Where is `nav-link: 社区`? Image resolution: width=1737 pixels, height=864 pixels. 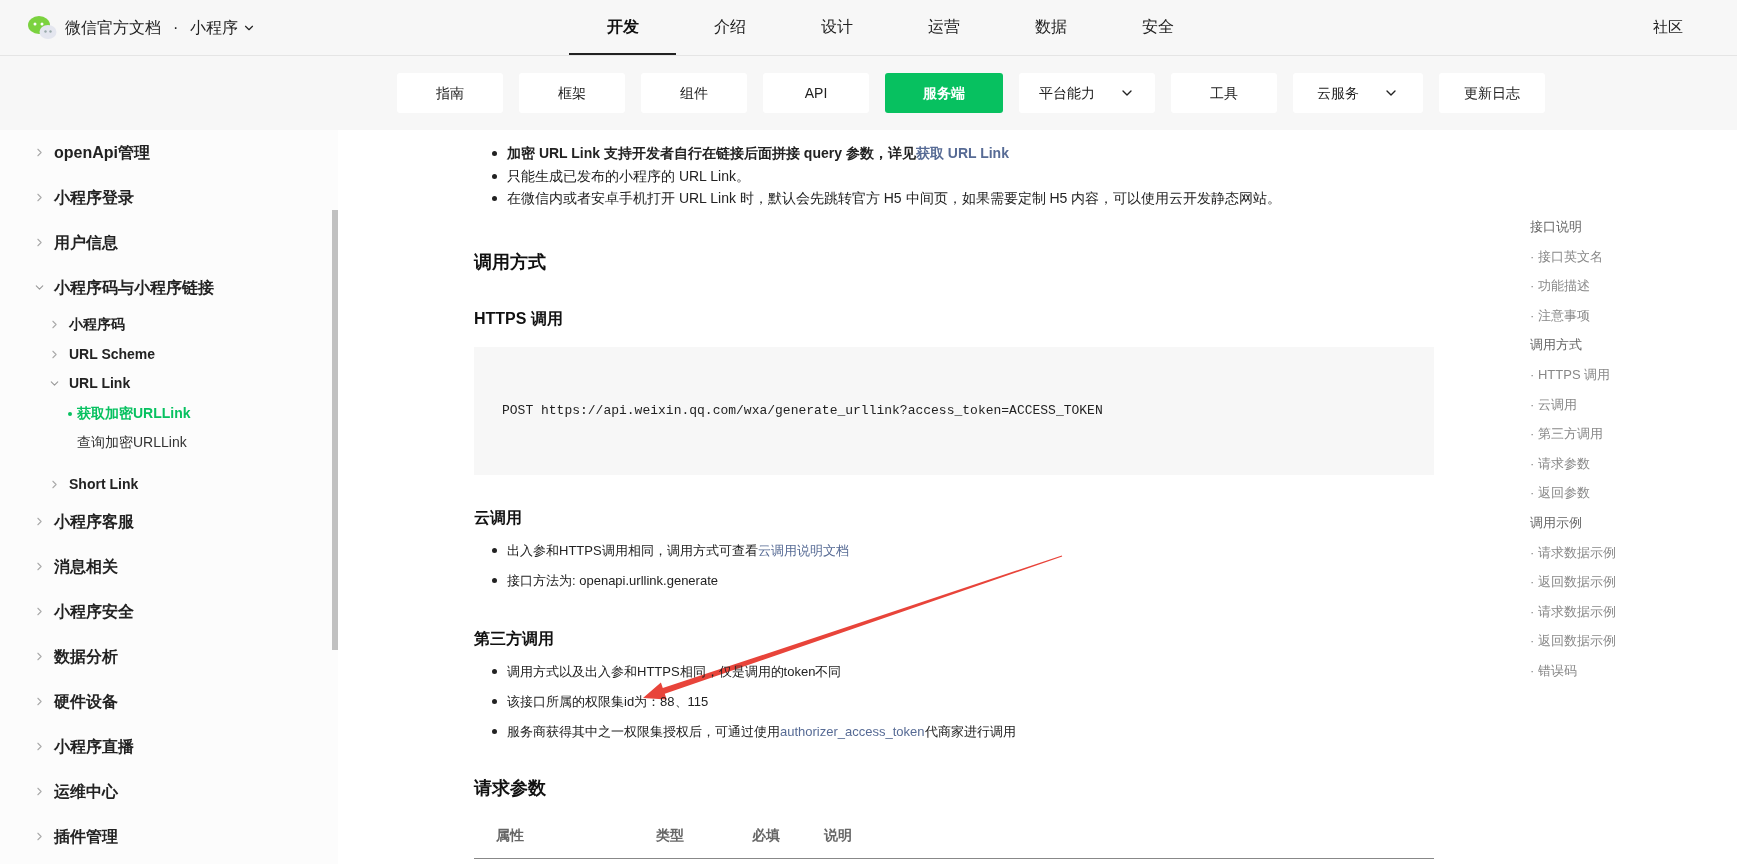
nav-link: 社区 is located at coordinates (1668, 27).